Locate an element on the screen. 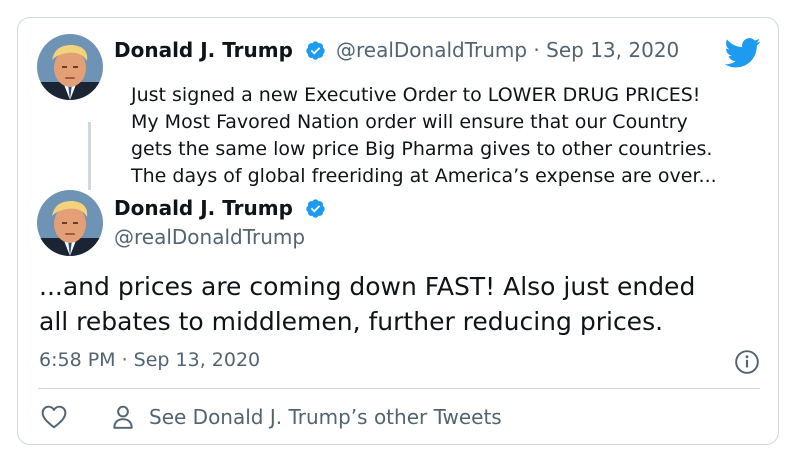  main-handle: @realDonaldTrump is located at coordinates (209, 237).